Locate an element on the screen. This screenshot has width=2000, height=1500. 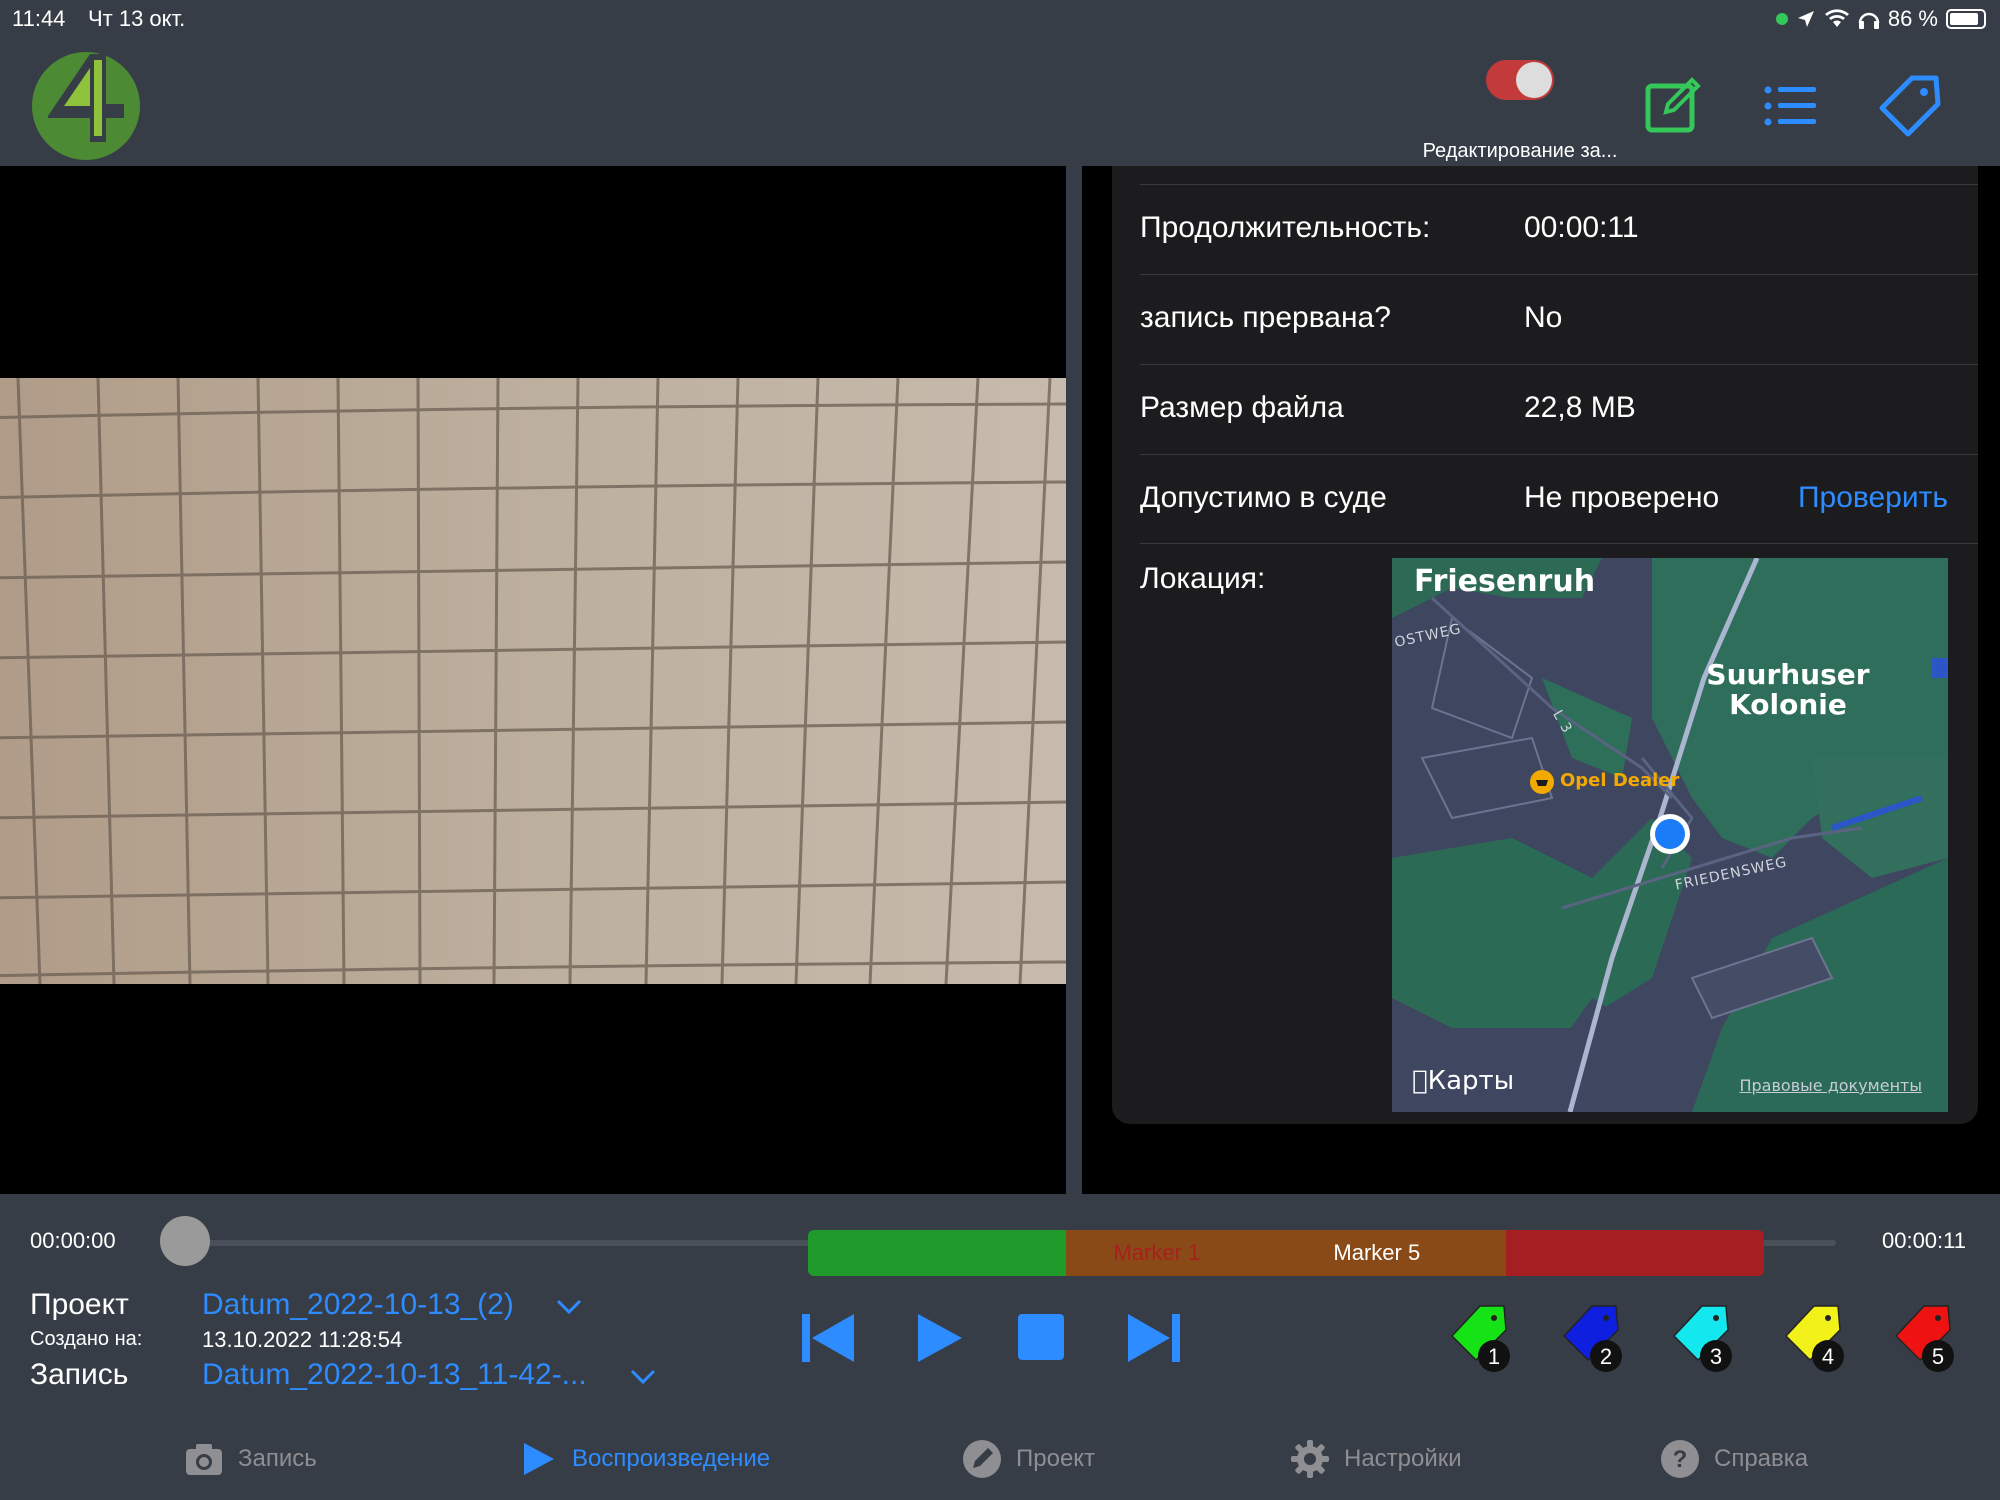
privacy-dot-icon is located at coordinates (1781, 19).